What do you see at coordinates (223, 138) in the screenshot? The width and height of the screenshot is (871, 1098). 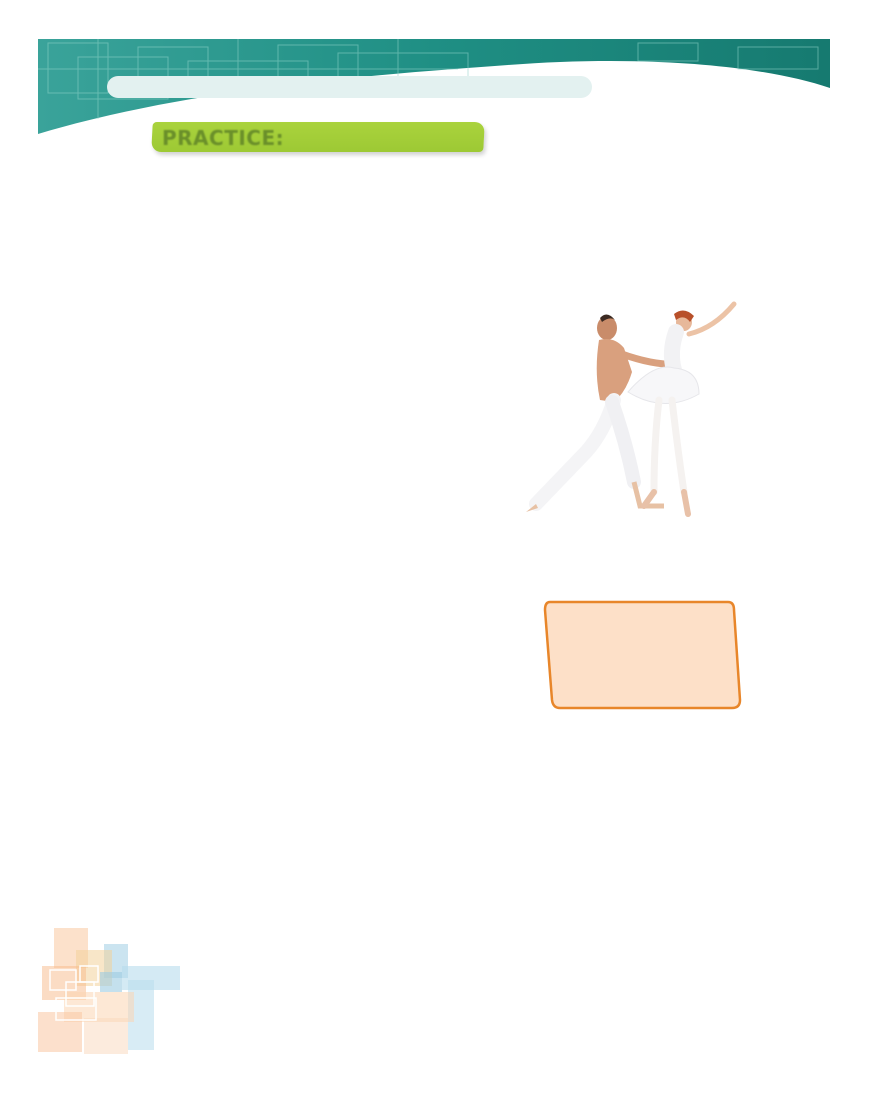 I see `practice-label: PRACTICE:` at bounding box center [223, 138].